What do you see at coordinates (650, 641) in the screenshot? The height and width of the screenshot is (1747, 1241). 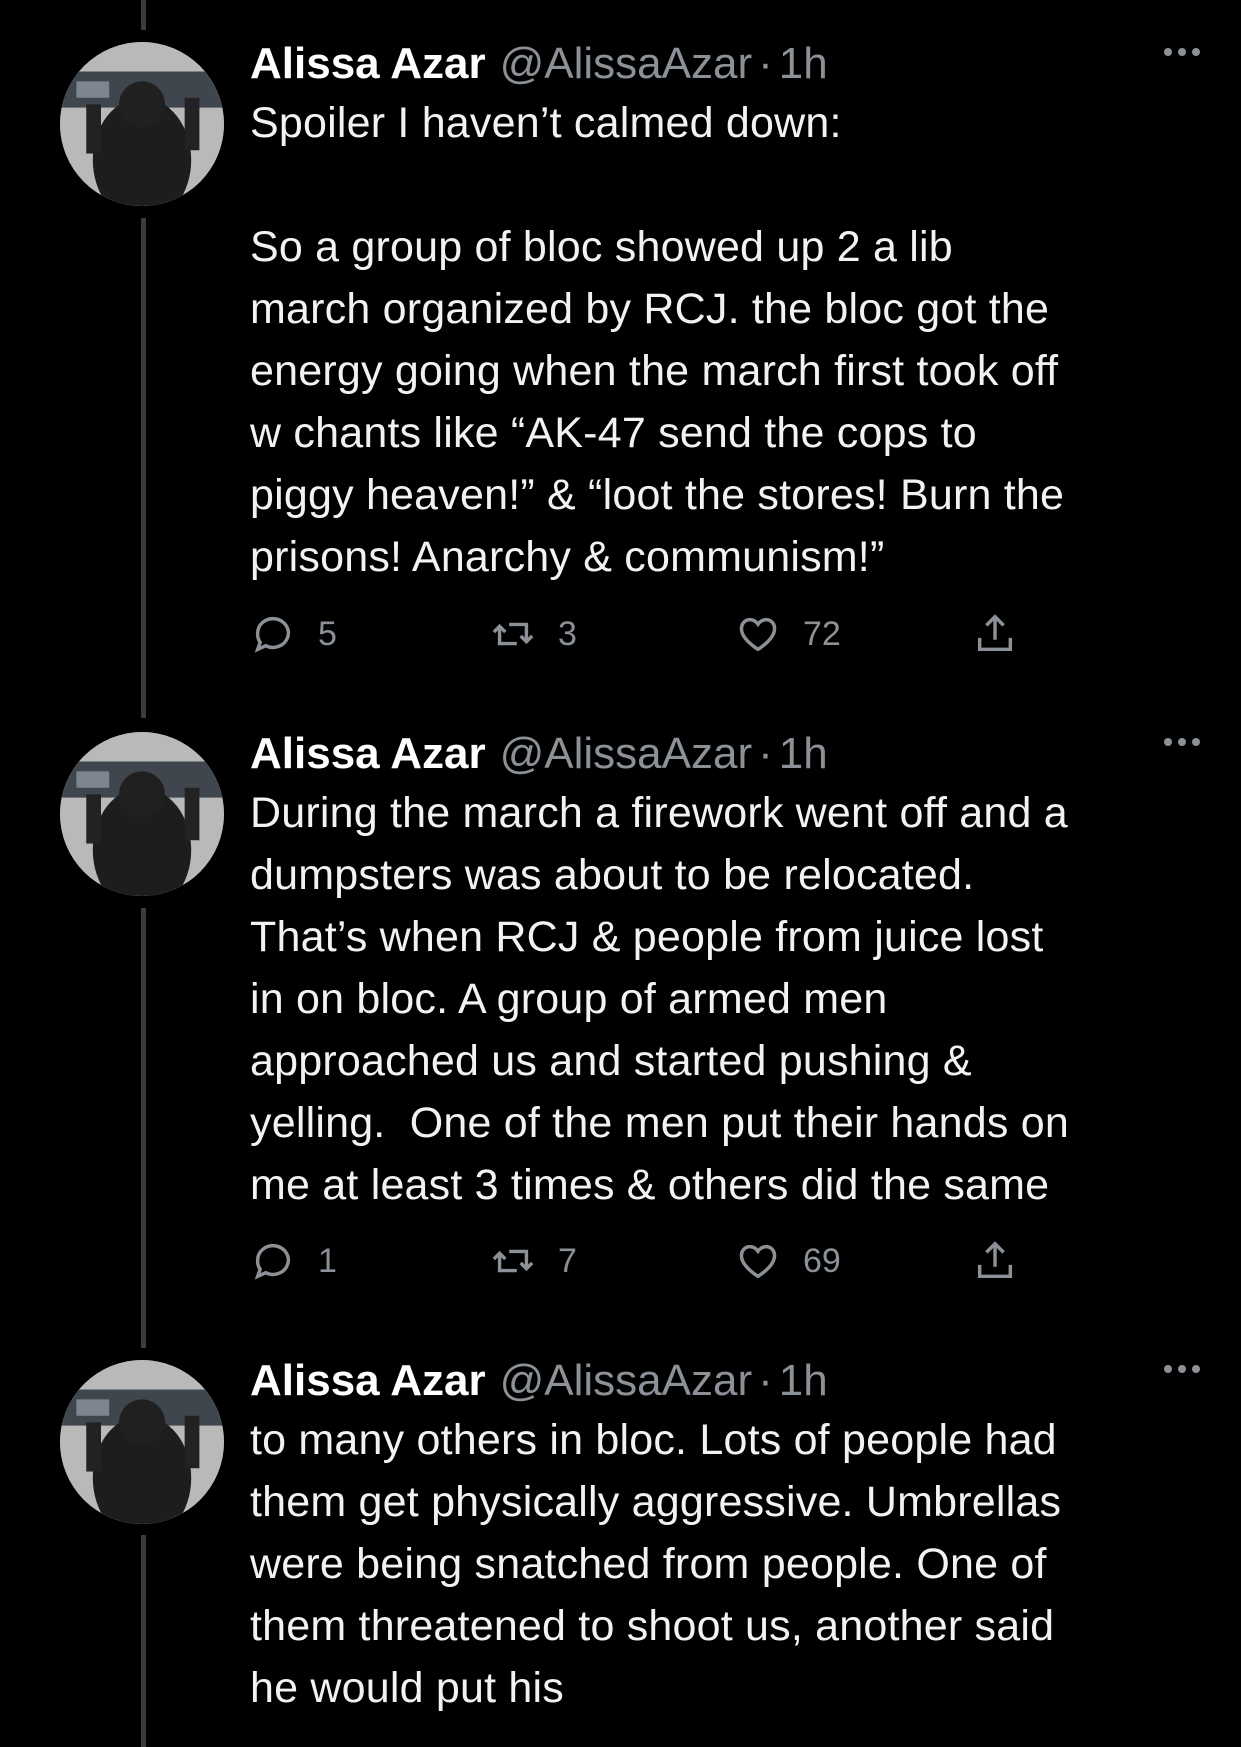 I see `tweet-actions: 5 3 72` at bounding box center [650, 641].